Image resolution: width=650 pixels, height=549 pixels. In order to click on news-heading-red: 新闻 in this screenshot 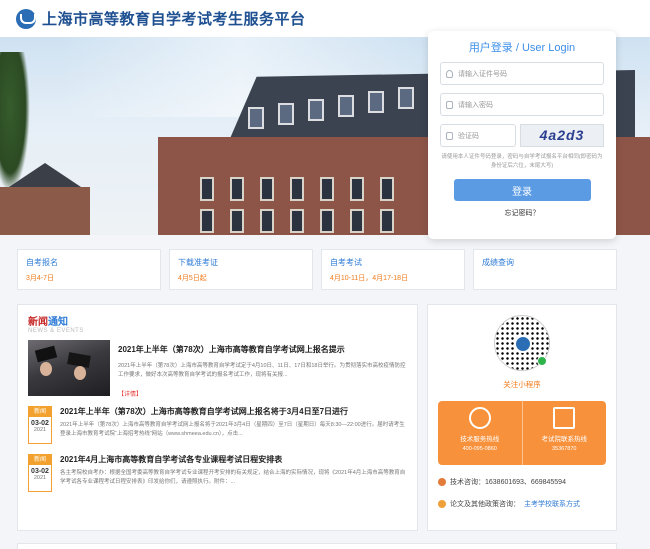, I will do `click(38, 322)`.